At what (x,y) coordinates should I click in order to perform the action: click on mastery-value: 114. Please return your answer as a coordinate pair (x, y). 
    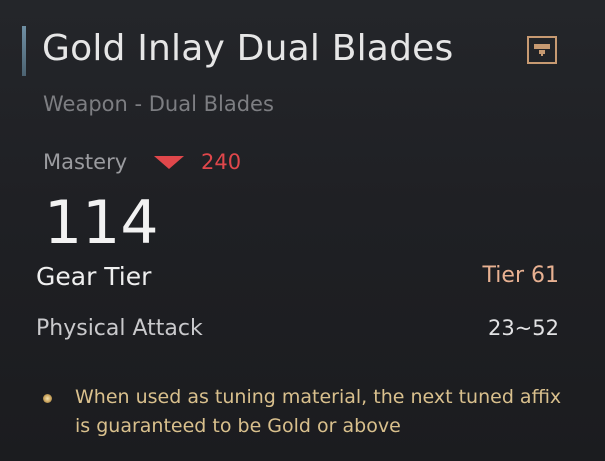
    Looking at the image, I should click on (101, 223).